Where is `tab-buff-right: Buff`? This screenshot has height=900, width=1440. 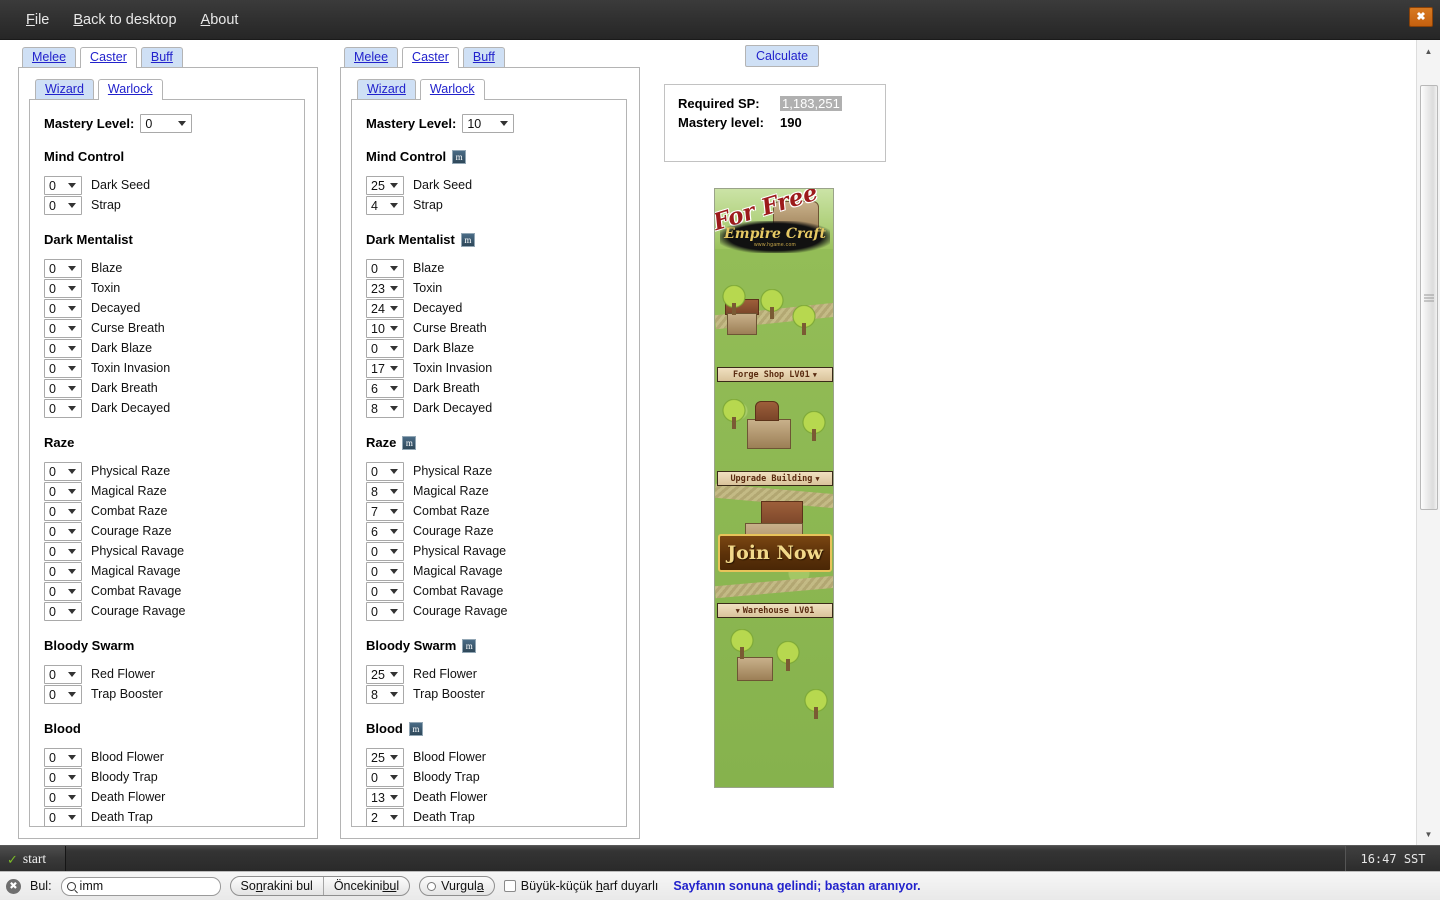 tab-buff-right: Buff is located at coordinates (483, 57).